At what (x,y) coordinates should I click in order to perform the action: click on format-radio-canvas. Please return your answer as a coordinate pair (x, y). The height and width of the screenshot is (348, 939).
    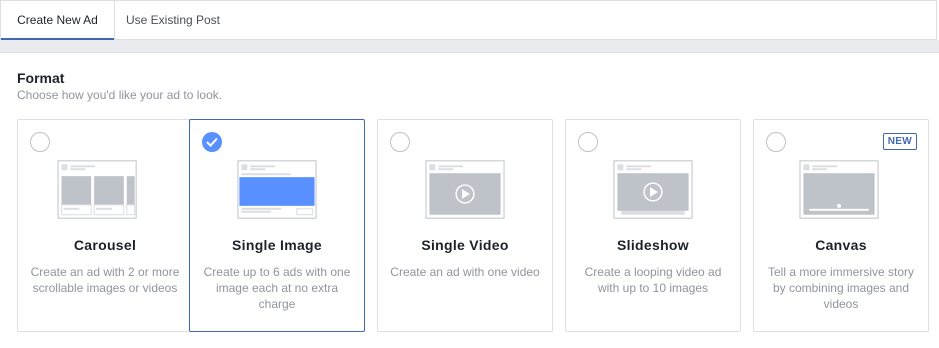
    Looking at the image, I should click on (776, 142).